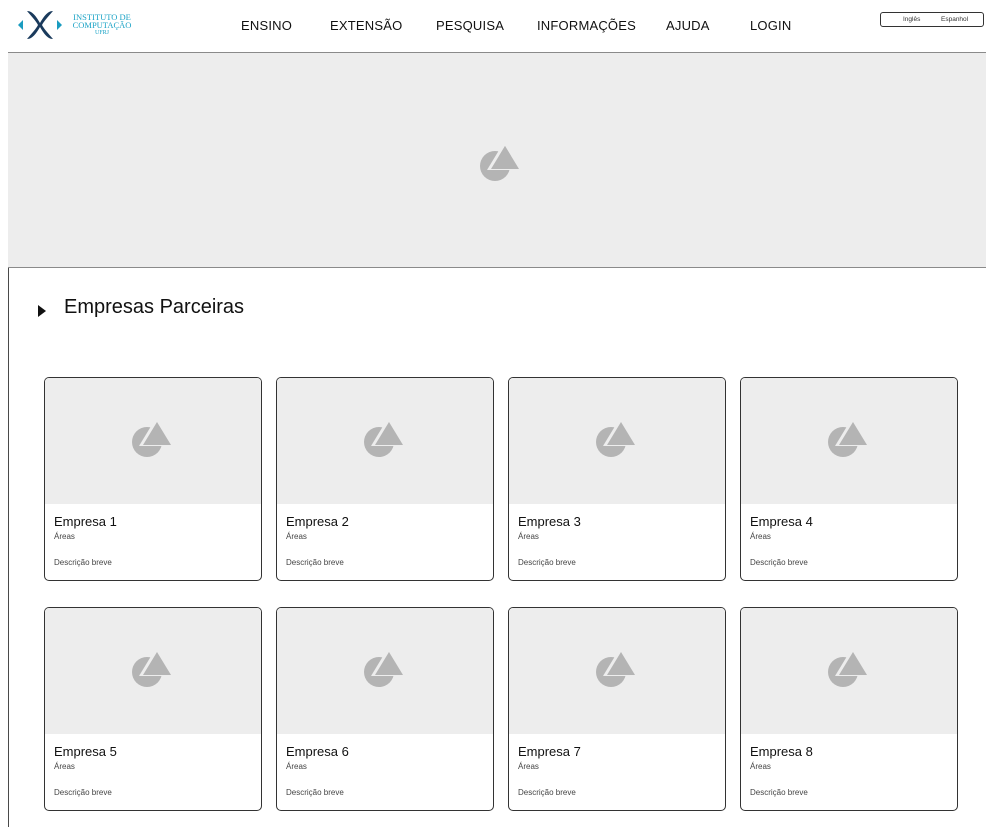 This screenshot has width=986, height=827. I want to click on company-card: Empresa 4 Áreas Descrição breve, so click(849, 479).